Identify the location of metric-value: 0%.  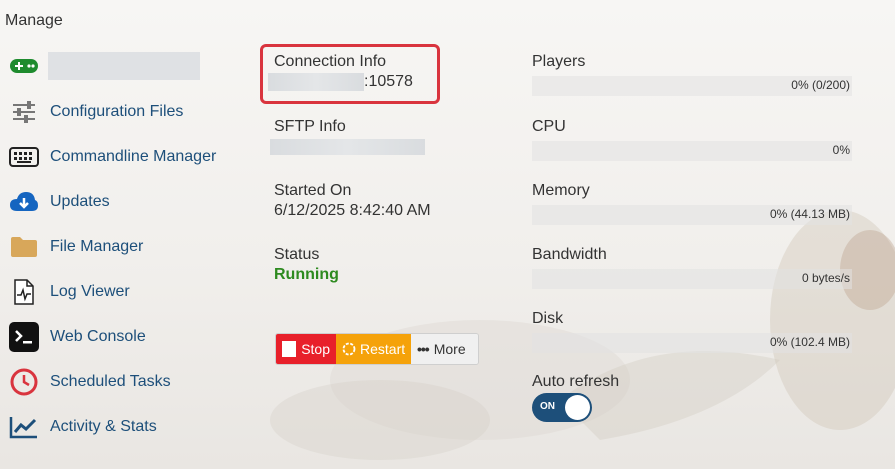
(841, 150).